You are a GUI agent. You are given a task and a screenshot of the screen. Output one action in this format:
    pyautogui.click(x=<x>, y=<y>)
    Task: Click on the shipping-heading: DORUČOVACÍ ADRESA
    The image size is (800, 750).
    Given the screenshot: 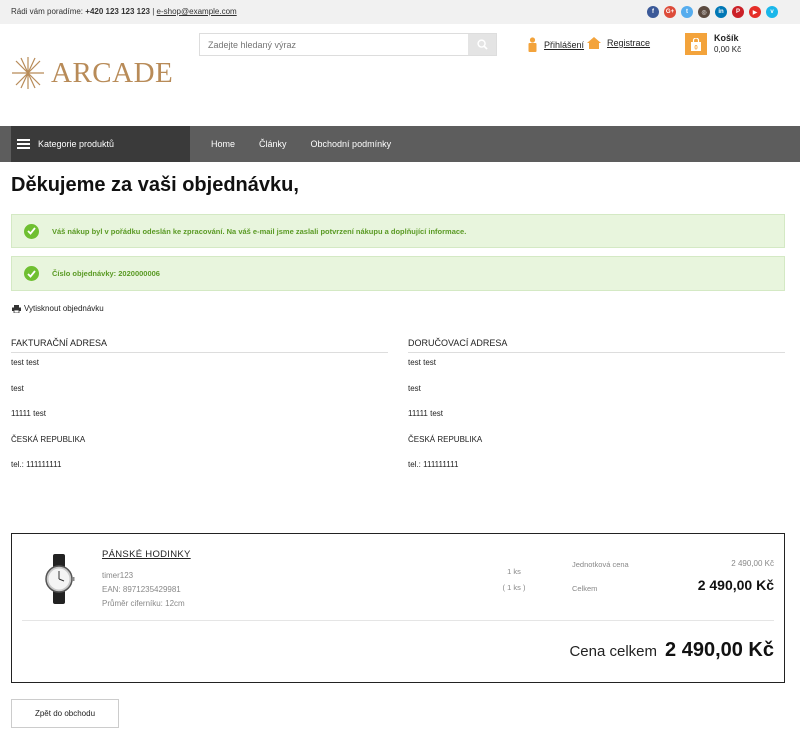 What is the action you would take?
    pyautogui.click(x=596, y=345)
    